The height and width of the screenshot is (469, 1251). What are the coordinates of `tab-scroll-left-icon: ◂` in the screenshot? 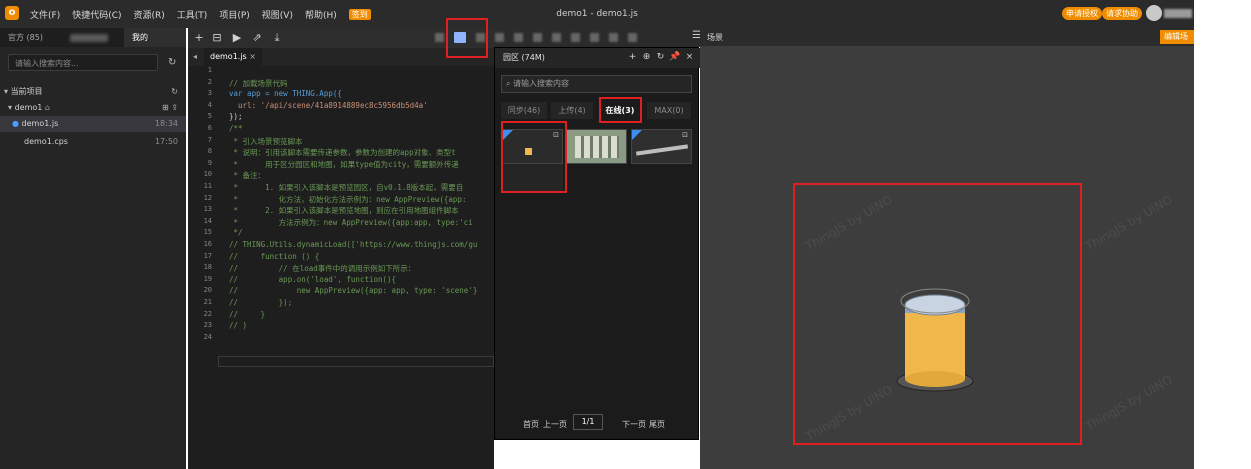 It's located at (195, 56).